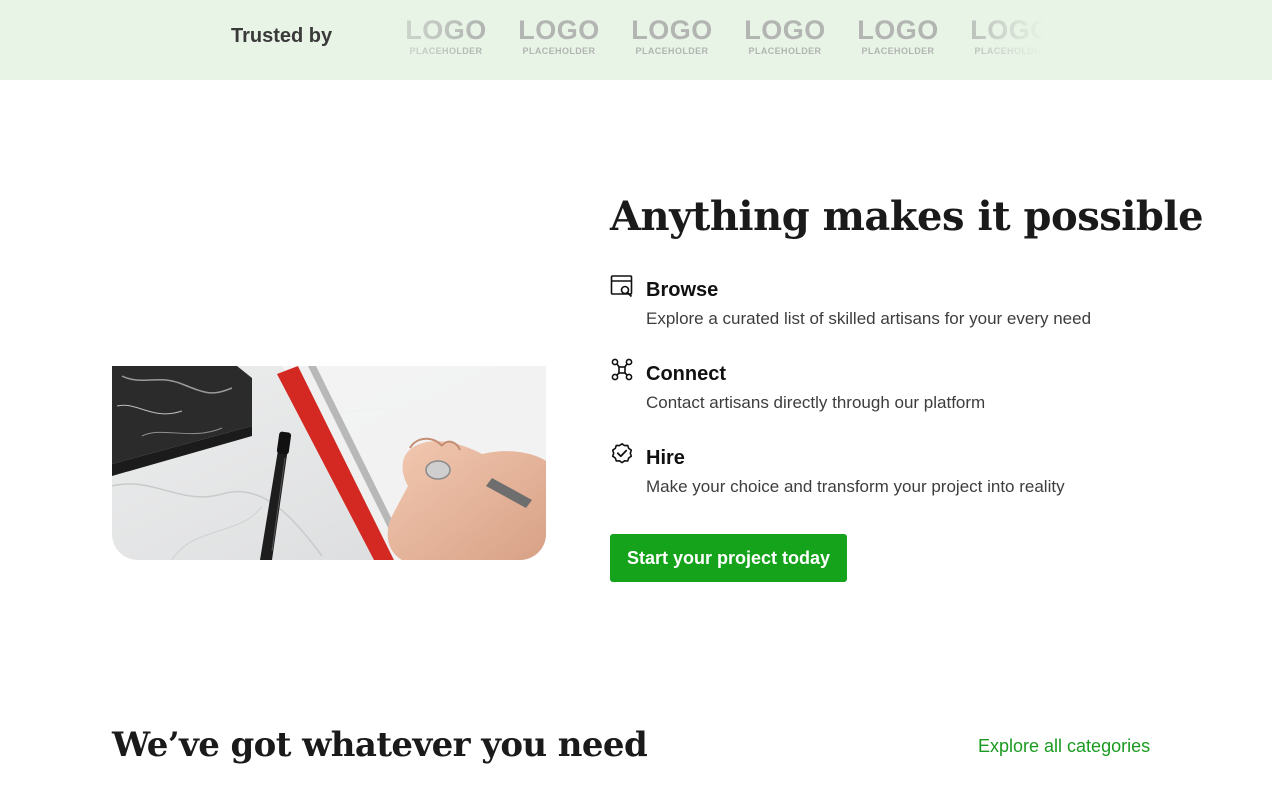  I want to click on connect-nodes-icon, so click(622, 369).